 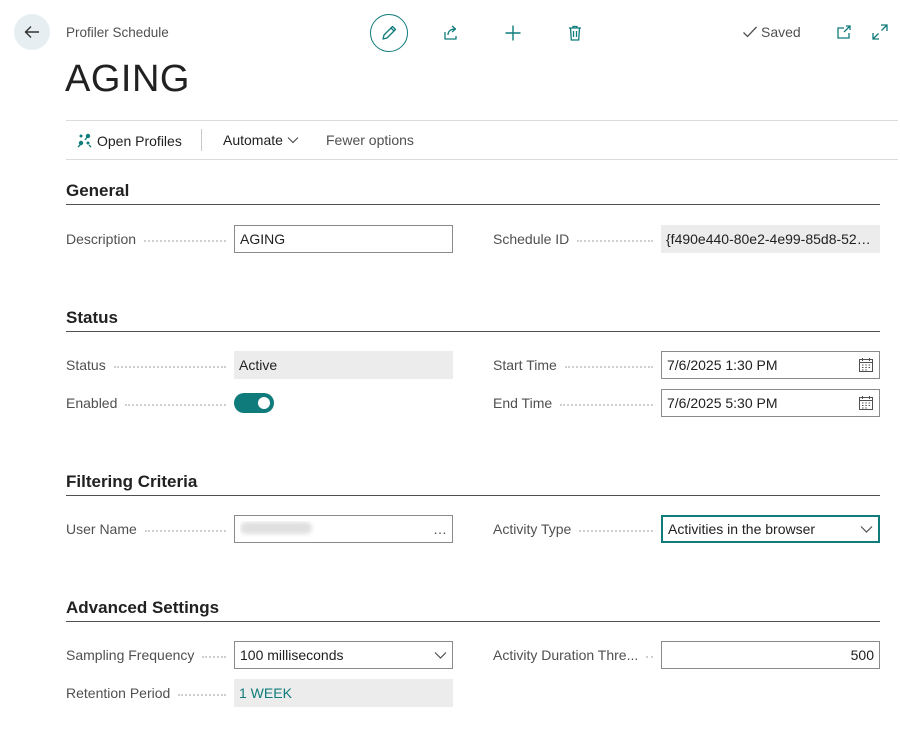 I want to click on description-label: Description, so click(x=146, y=239).